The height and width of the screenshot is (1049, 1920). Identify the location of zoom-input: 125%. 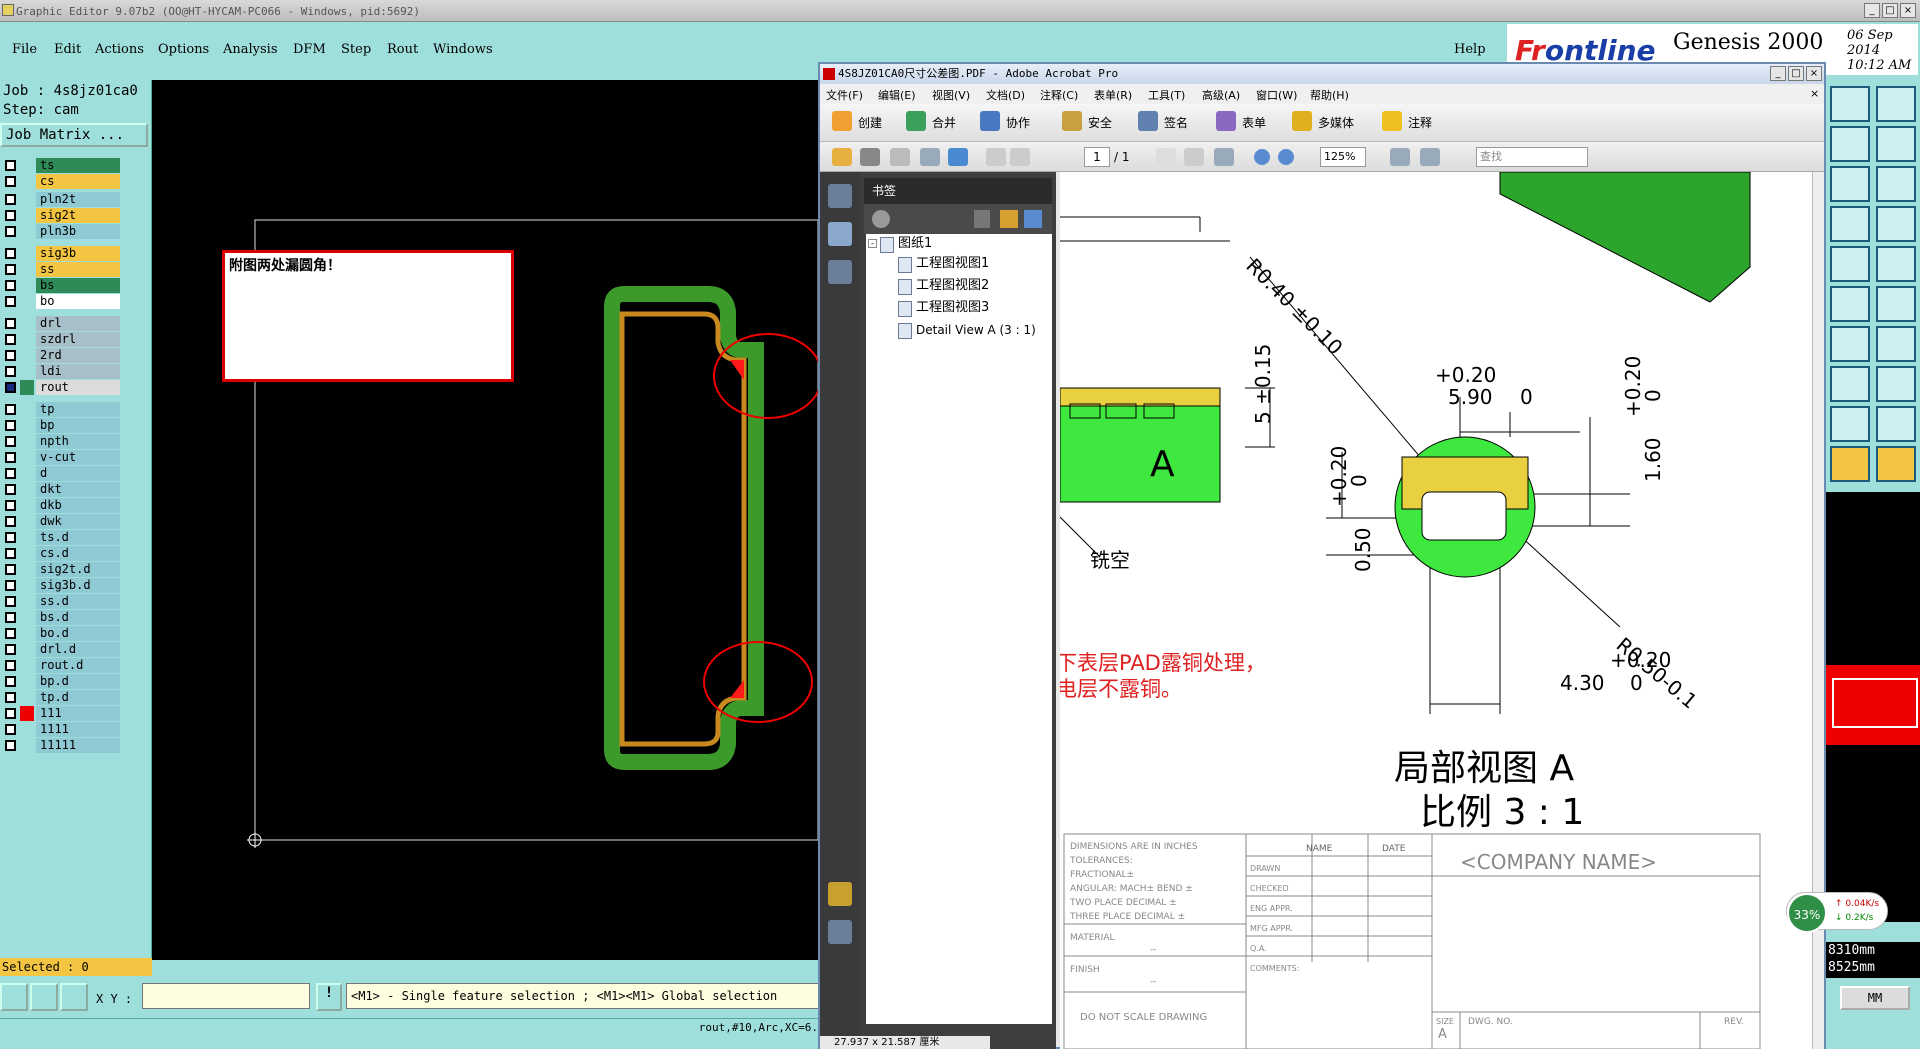
(1343, 157).